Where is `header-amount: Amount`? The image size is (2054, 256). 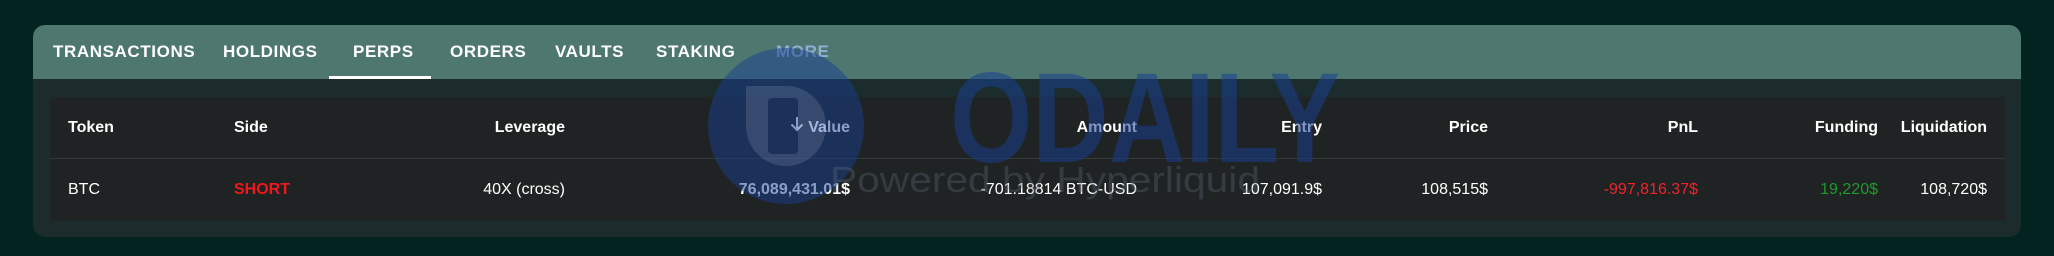 header-amount: Amount is located at coordinates (1033, 127).